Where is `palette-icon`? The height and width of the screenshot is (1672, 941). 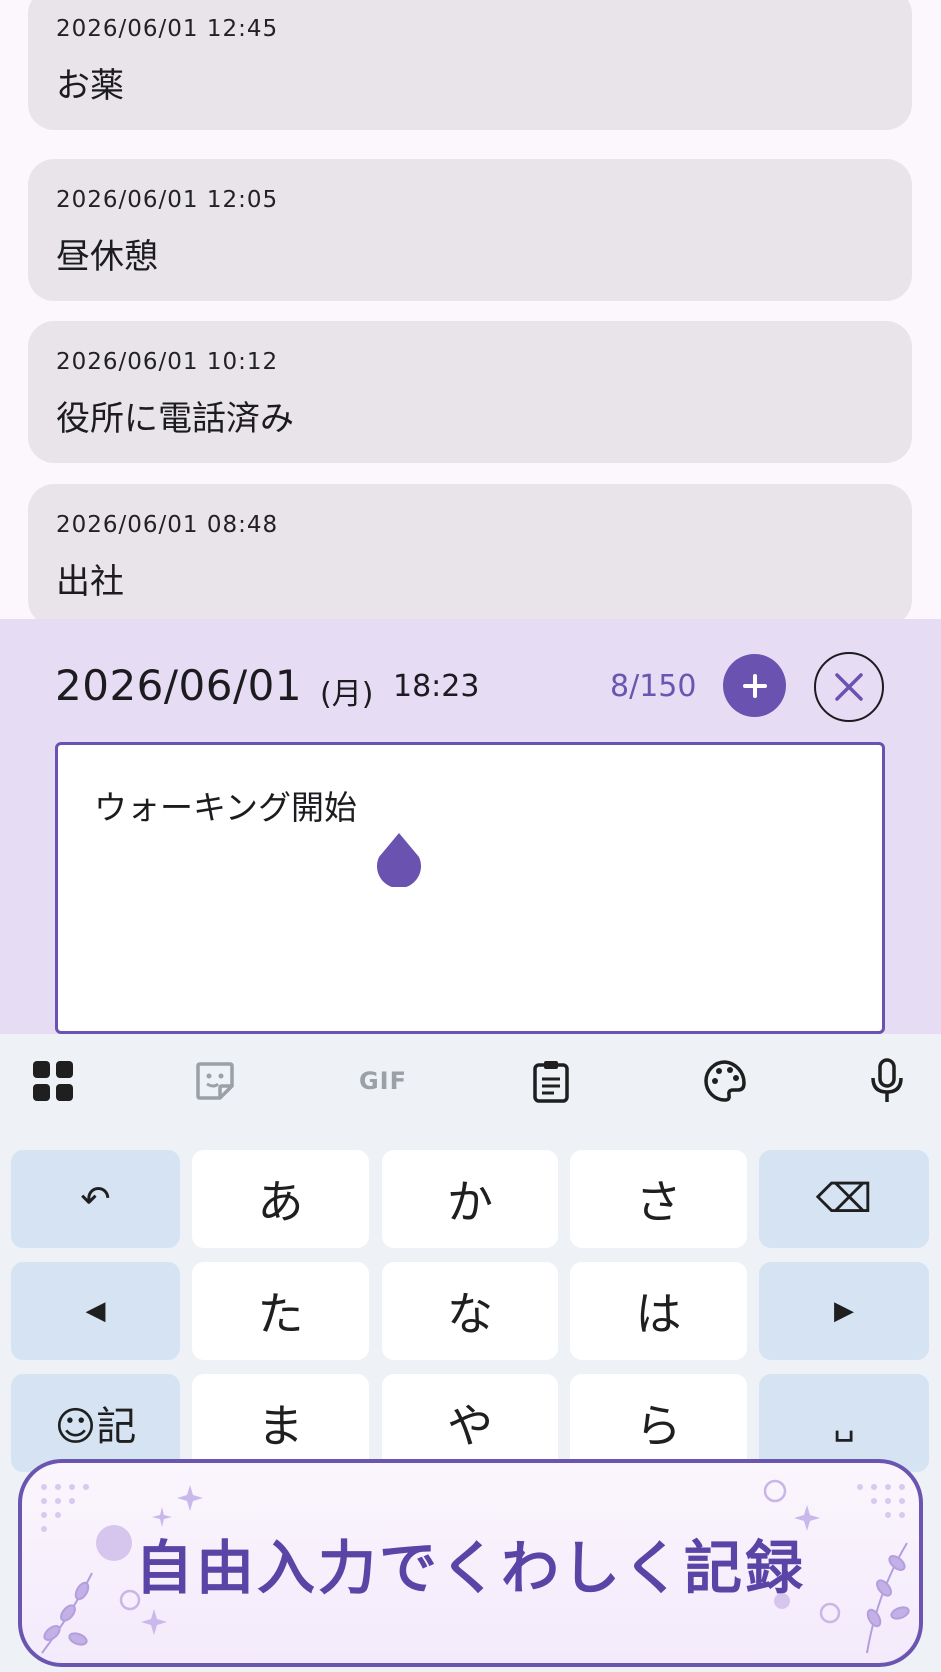
palette-icon is located at coordinates (725, 1081).